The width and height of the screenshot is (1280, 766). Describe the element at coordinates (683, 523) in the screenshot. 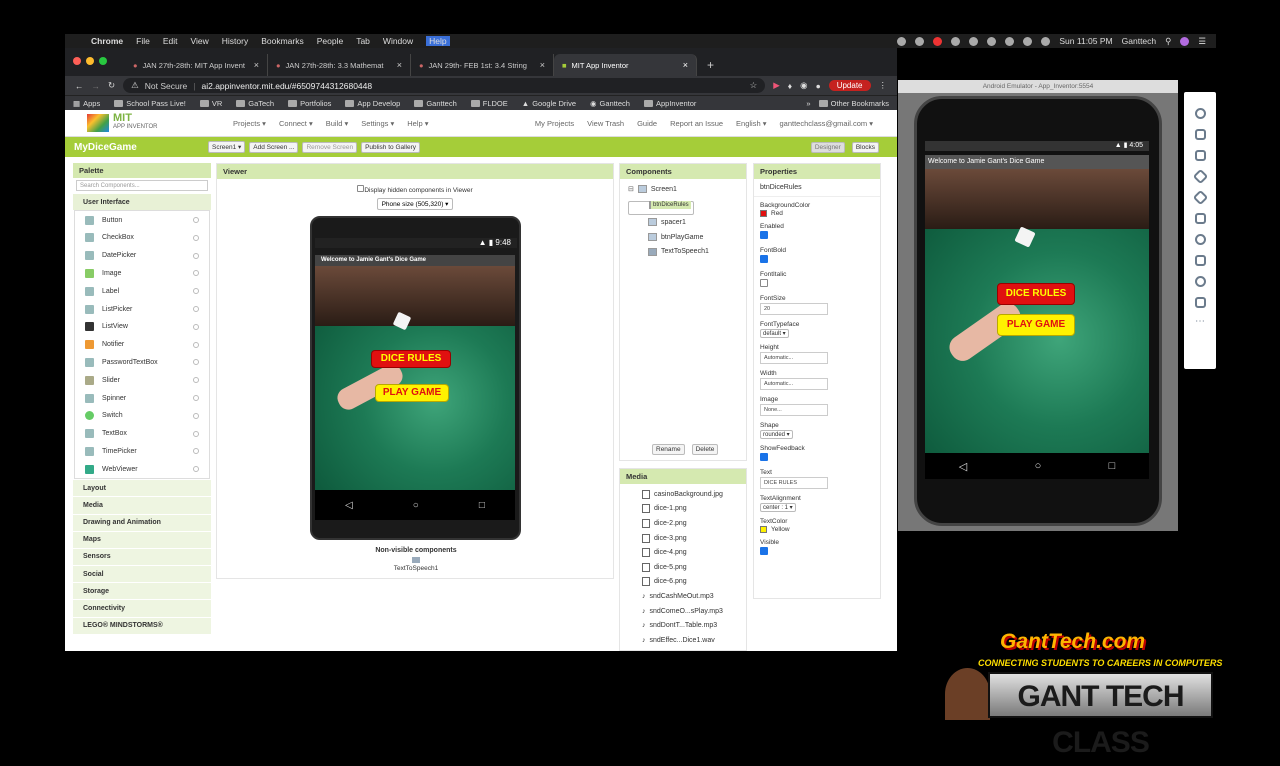

I see `media-file: dice-2.png` at that location.